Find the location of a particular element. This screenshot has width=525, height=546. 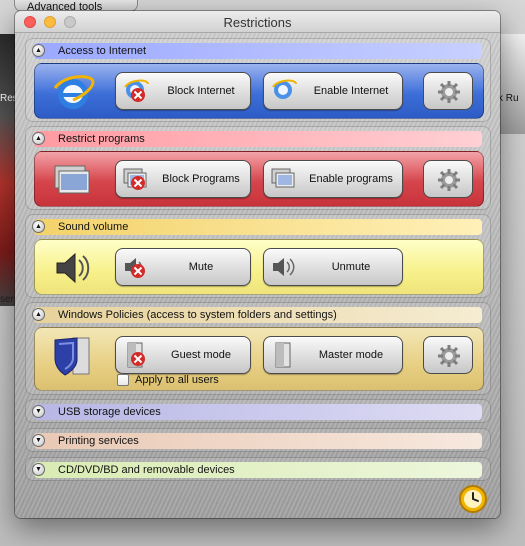

section-removable-header: ▼ CD/DVD/BD and removable devices is located at coordinates (257, 470).